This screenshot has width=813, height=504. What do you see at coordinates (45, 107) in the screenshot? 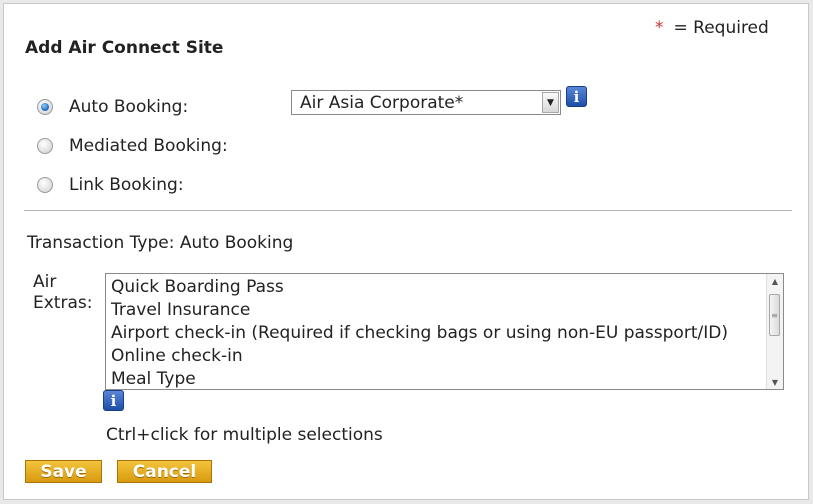
I see `auto-booking-radio` at bounding box center [45, 107].